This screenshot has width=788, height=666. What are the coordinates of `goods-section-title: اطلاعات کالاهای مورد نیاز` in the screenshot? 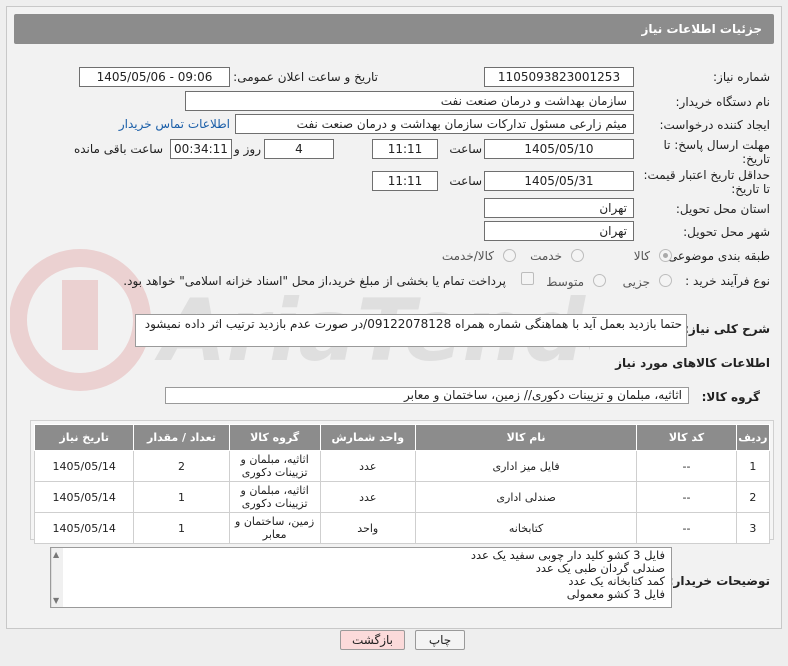 It's located at (692, 363).